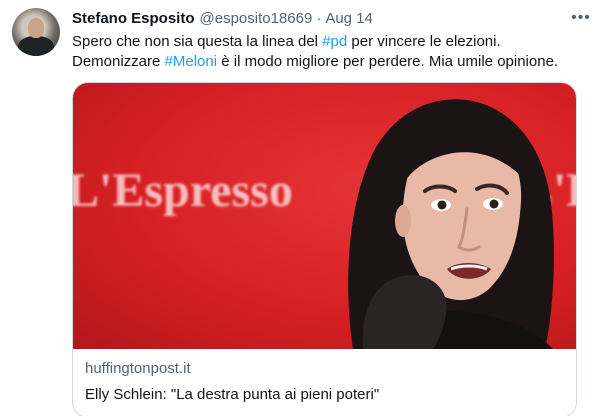  I want to click on image-brand-logo: L'Espresso, so click(183, 190).